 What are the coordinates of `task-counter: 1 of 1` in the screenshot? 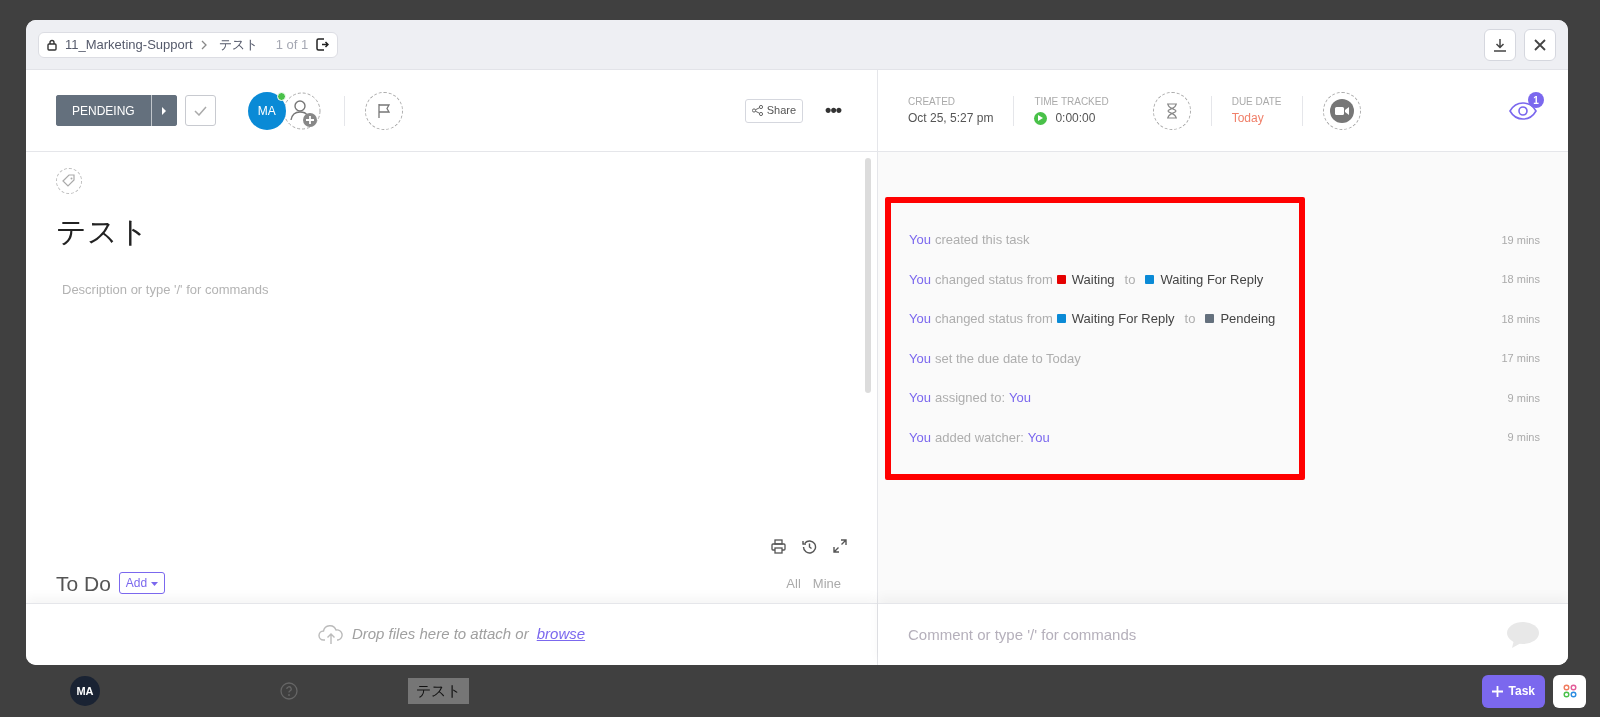 It's located at (292, 44).